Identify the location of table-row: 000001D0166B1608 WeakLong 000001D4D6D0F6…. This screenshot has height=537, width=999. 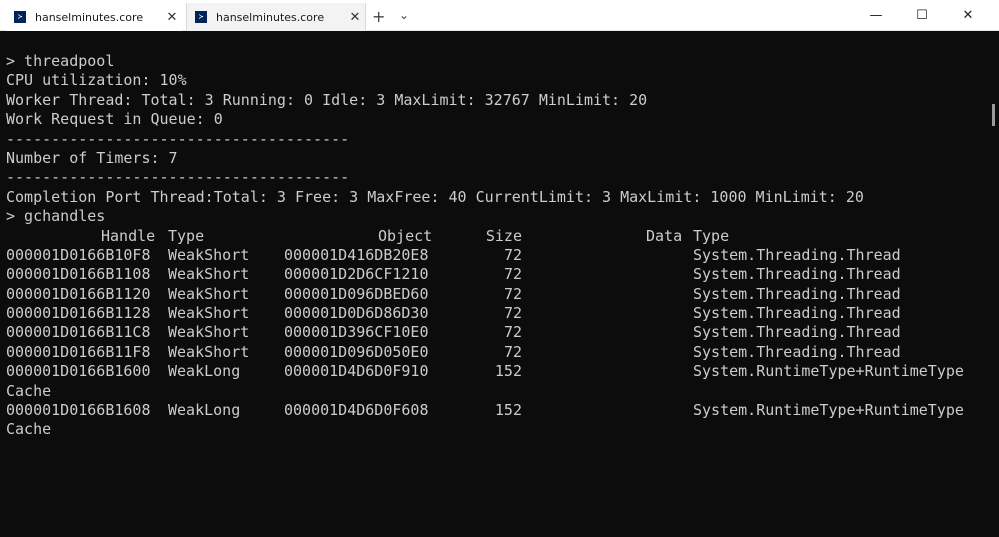
(502, 410).